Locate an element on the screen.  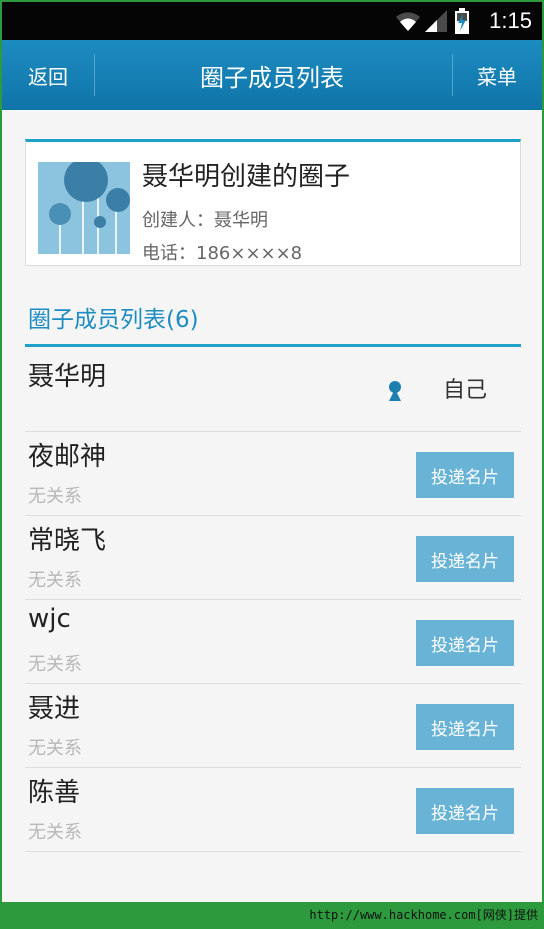
wifi-icon is located at coordinates (408, 23).